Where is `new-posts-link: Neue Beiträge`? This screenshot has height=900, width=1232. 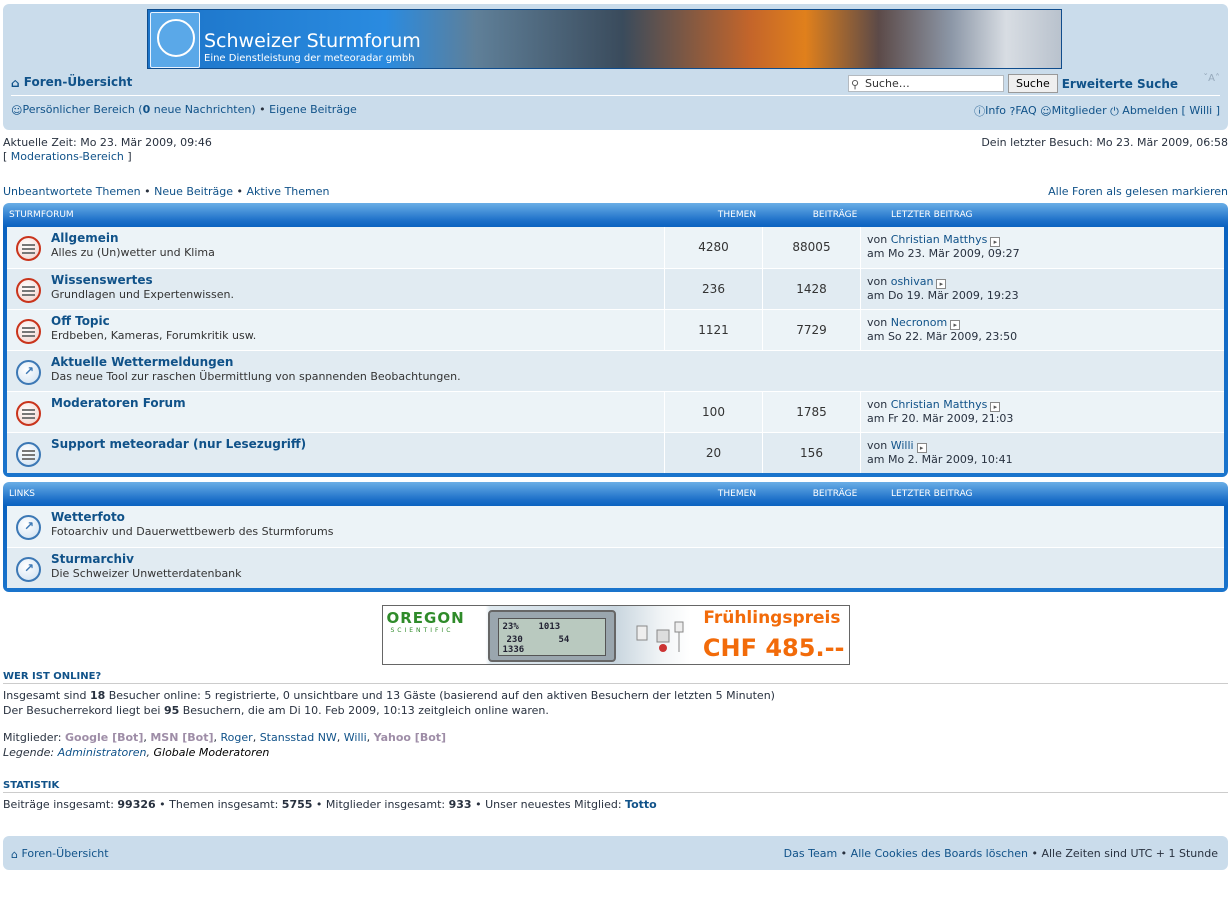 new-posts-link: Neue Beiträge is located at coordinates (193, 191).